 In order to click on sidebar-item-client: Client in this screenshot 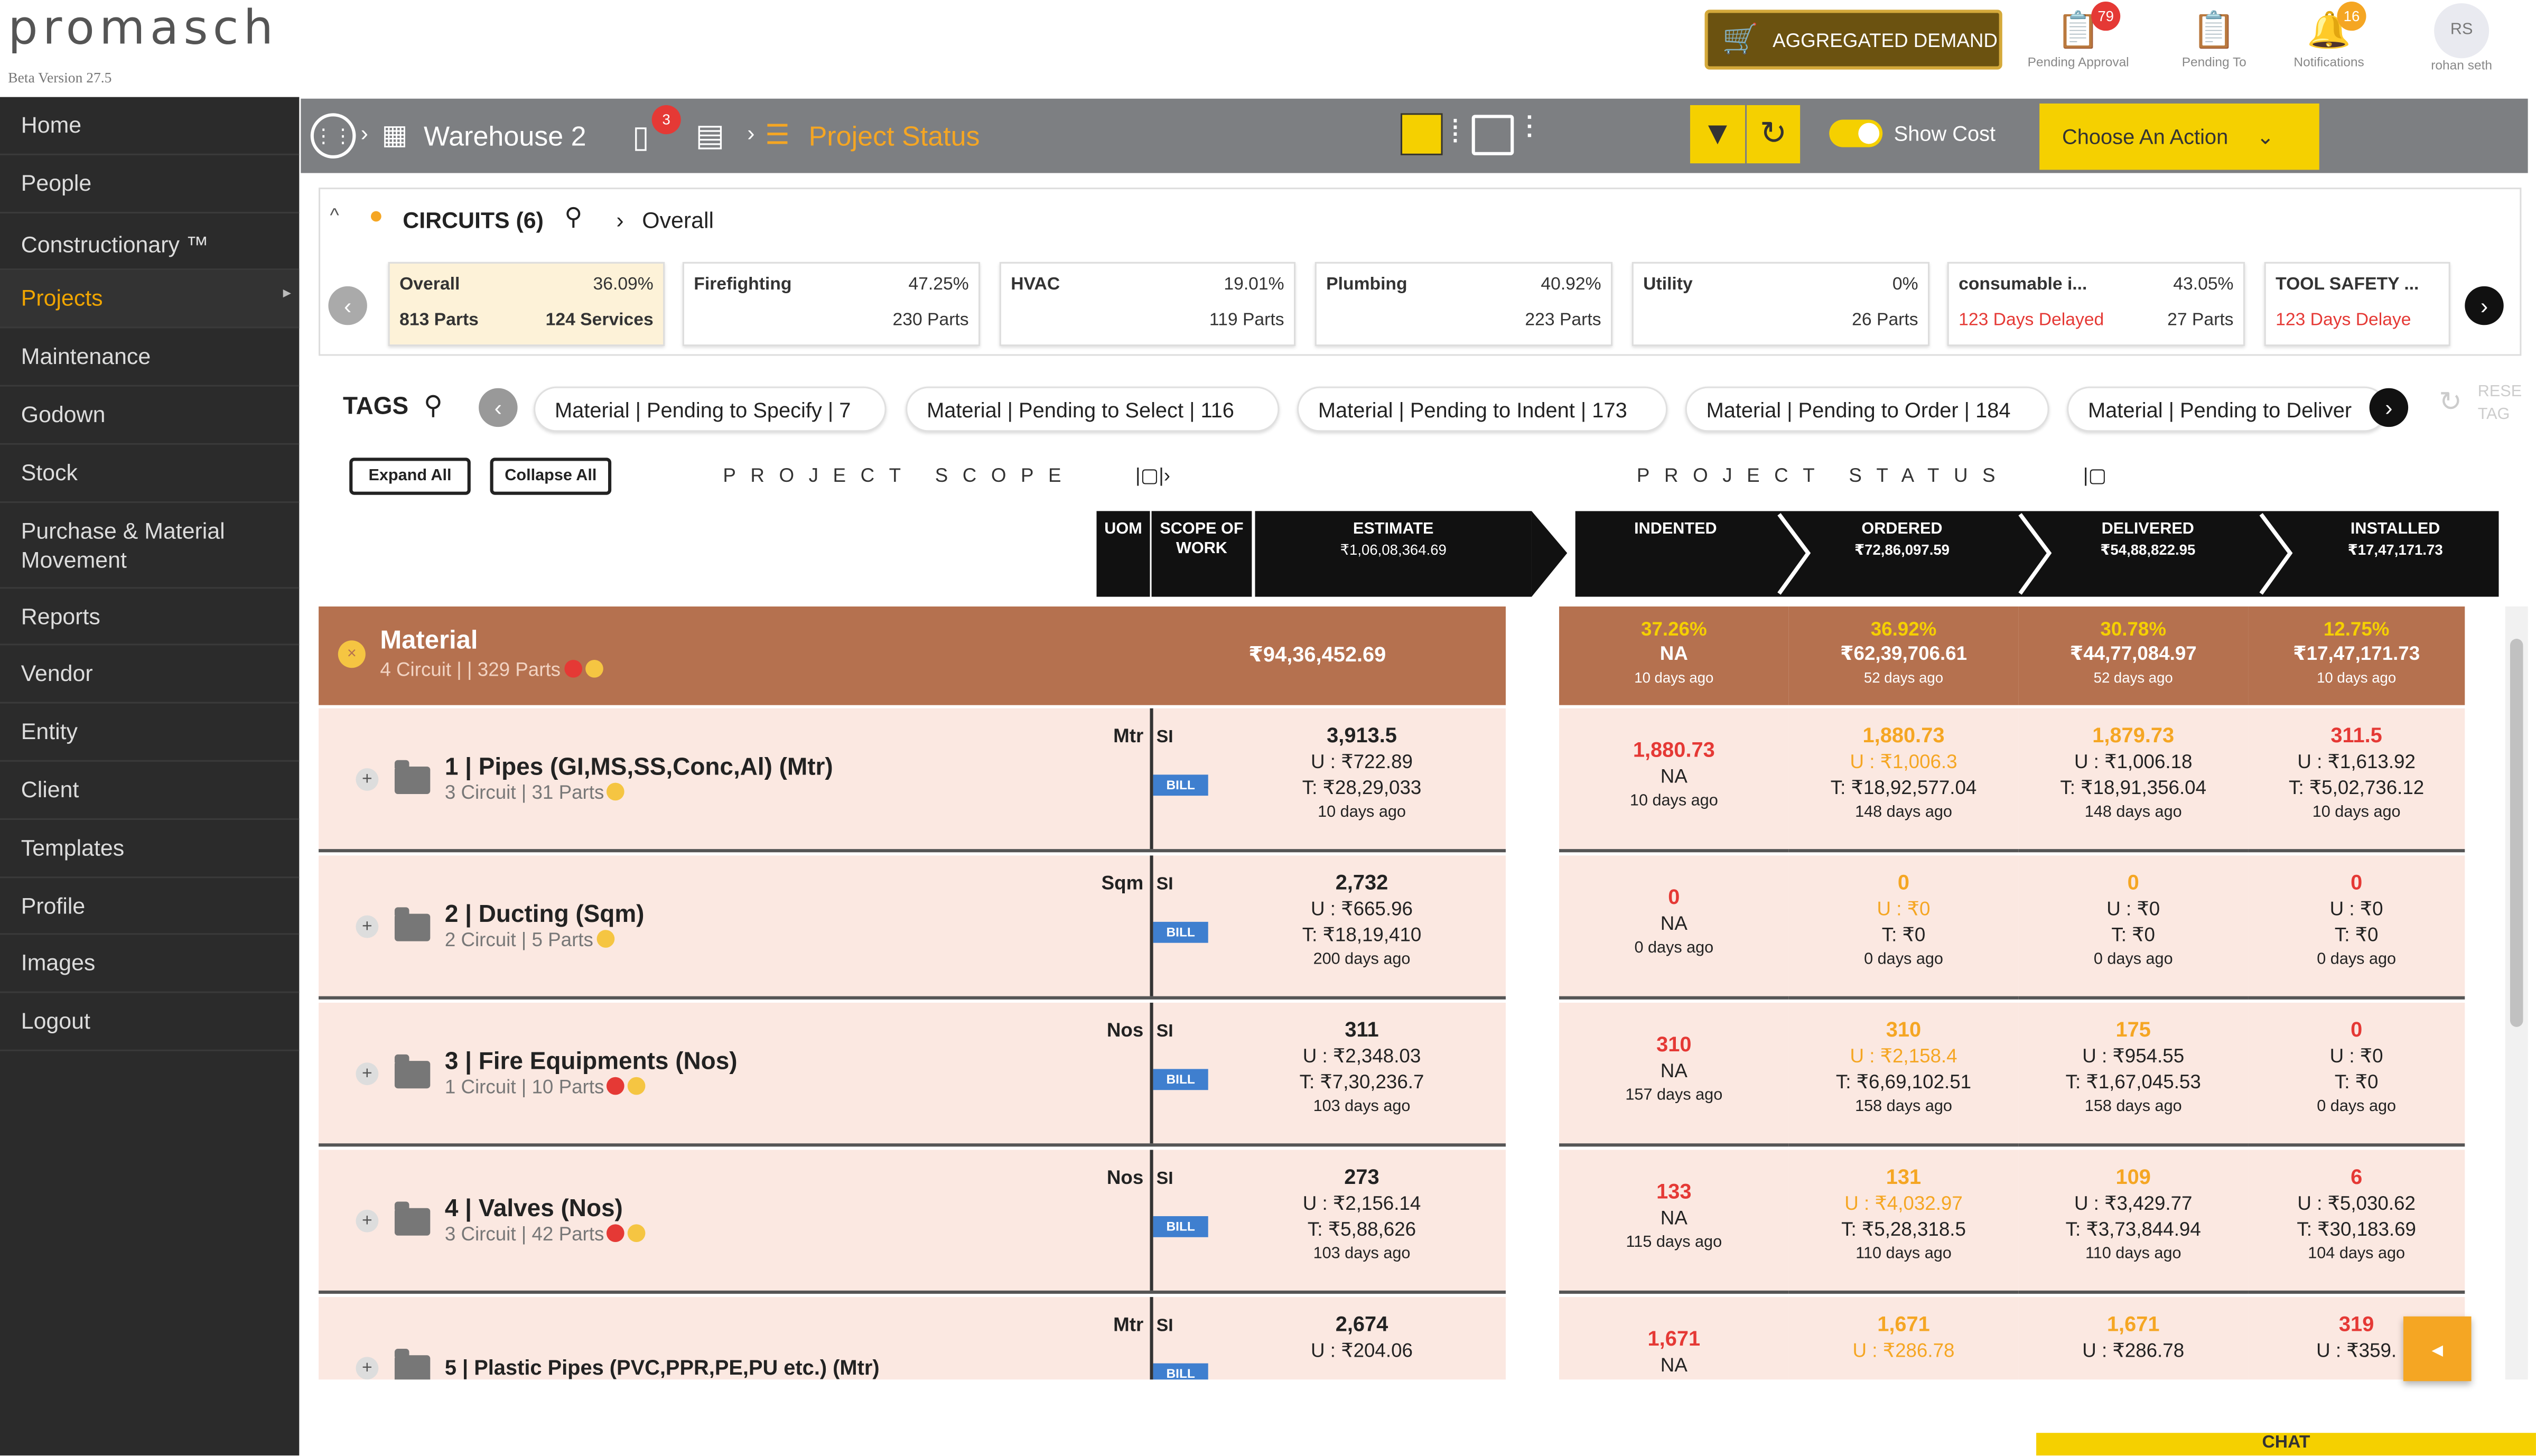, I will do `click(150, 791)`.